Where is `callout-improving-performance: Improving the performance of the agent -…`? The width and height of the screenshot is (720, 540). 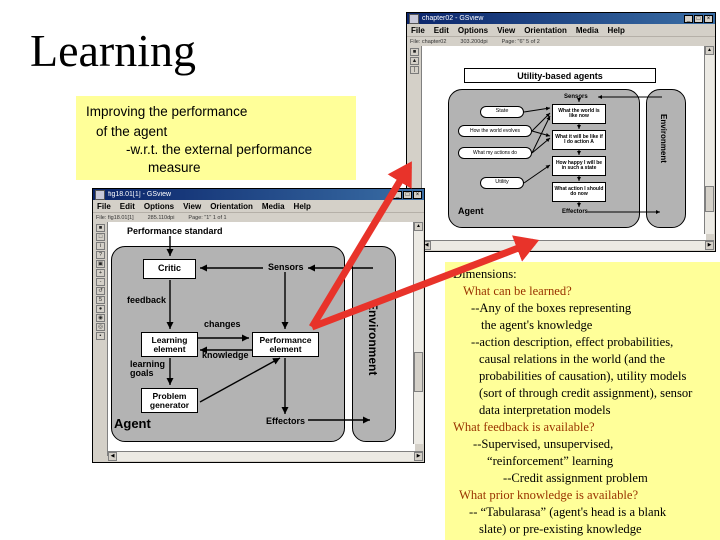
callout-improving-performance: Improving the performance of the agent -… is located at coordinates (216, 138).